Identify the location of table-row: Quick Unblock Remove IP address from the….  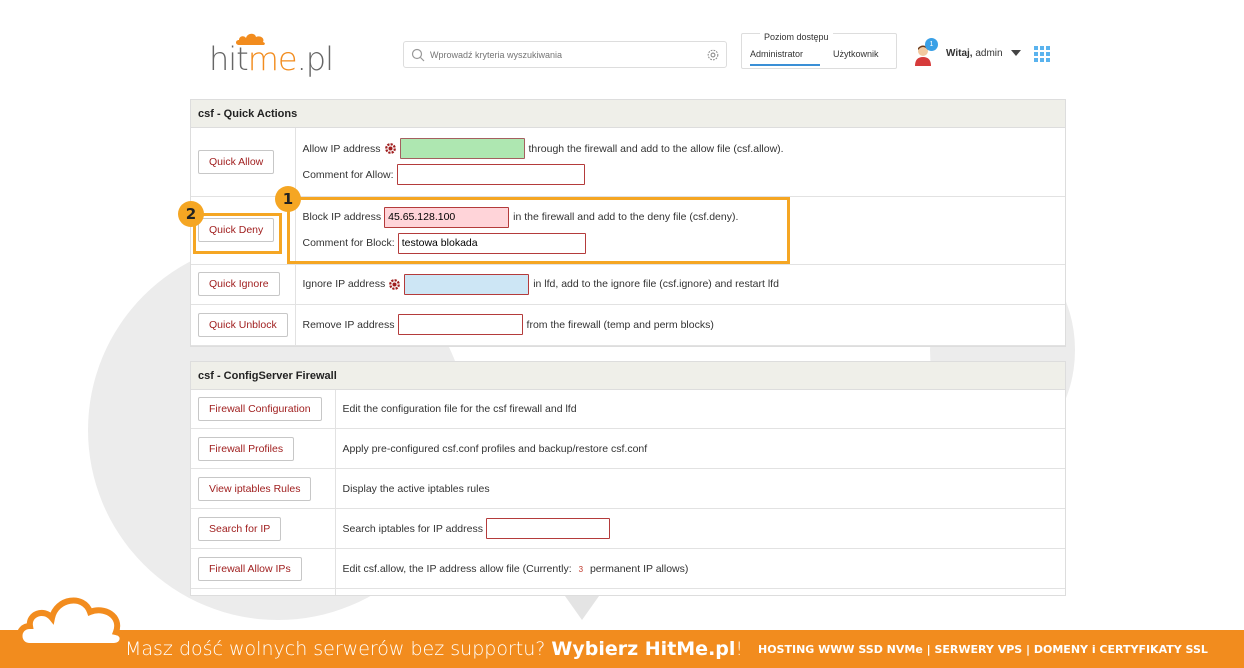
(628, 325).